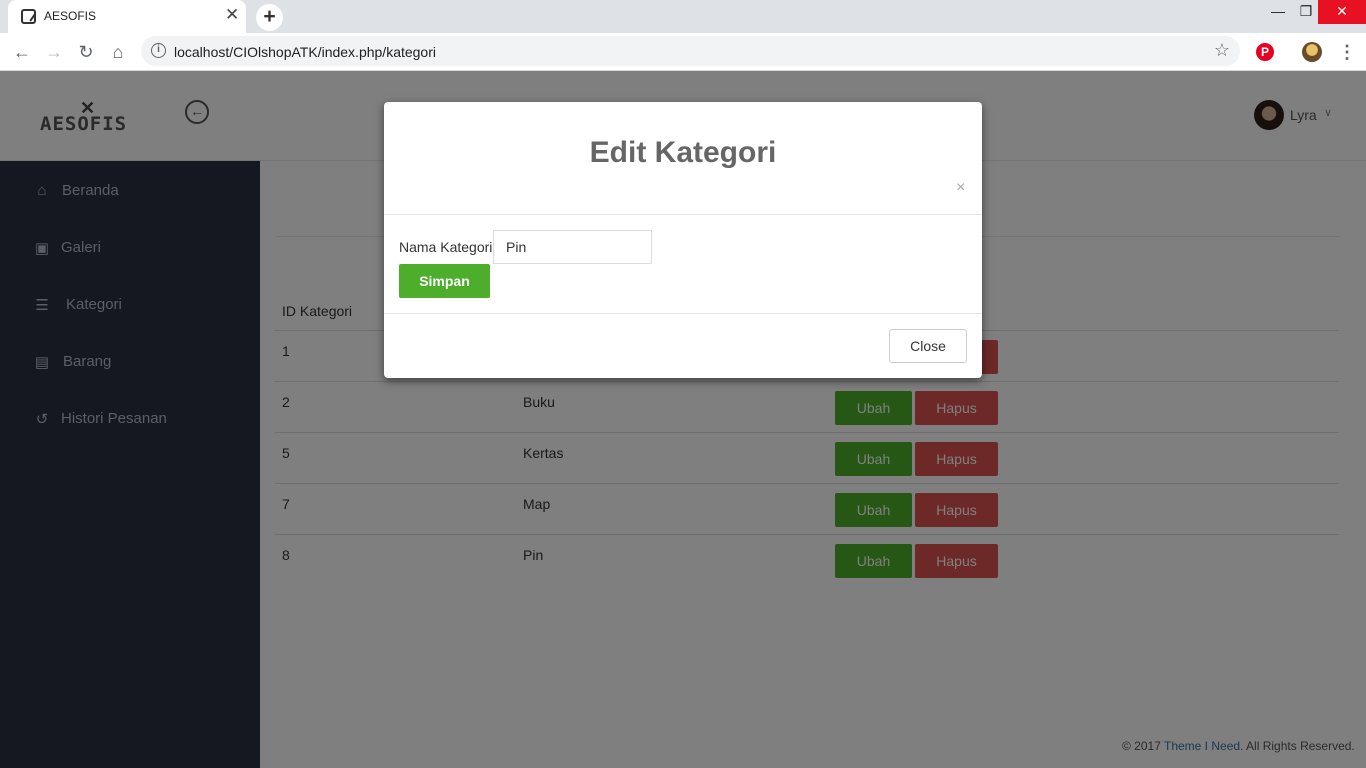 The height and width of the screenshot is (768, 1366). What do you see at coordinates (127, 16) in the screenshot?
I see `browser-tab: AESOFIS ✕` at bounding box center [127, 16].